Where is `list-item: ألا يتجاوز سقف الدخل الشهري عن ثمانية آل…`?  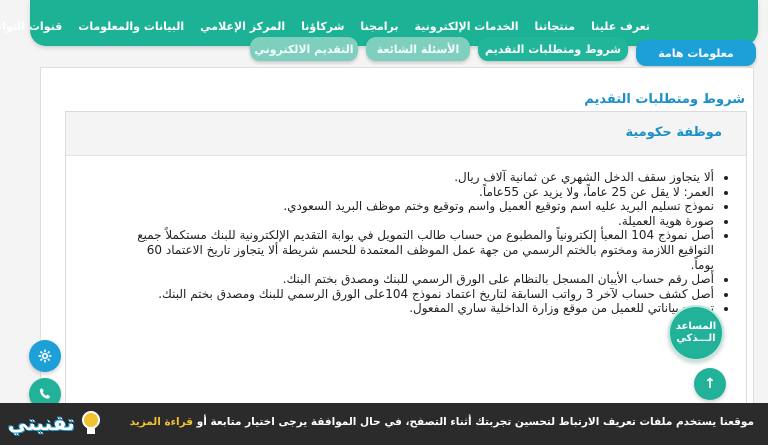
list-item: ألا يتجاوز سقف الدخل الشهري عن ثمانية آل… is located at coordinates (421, 177).